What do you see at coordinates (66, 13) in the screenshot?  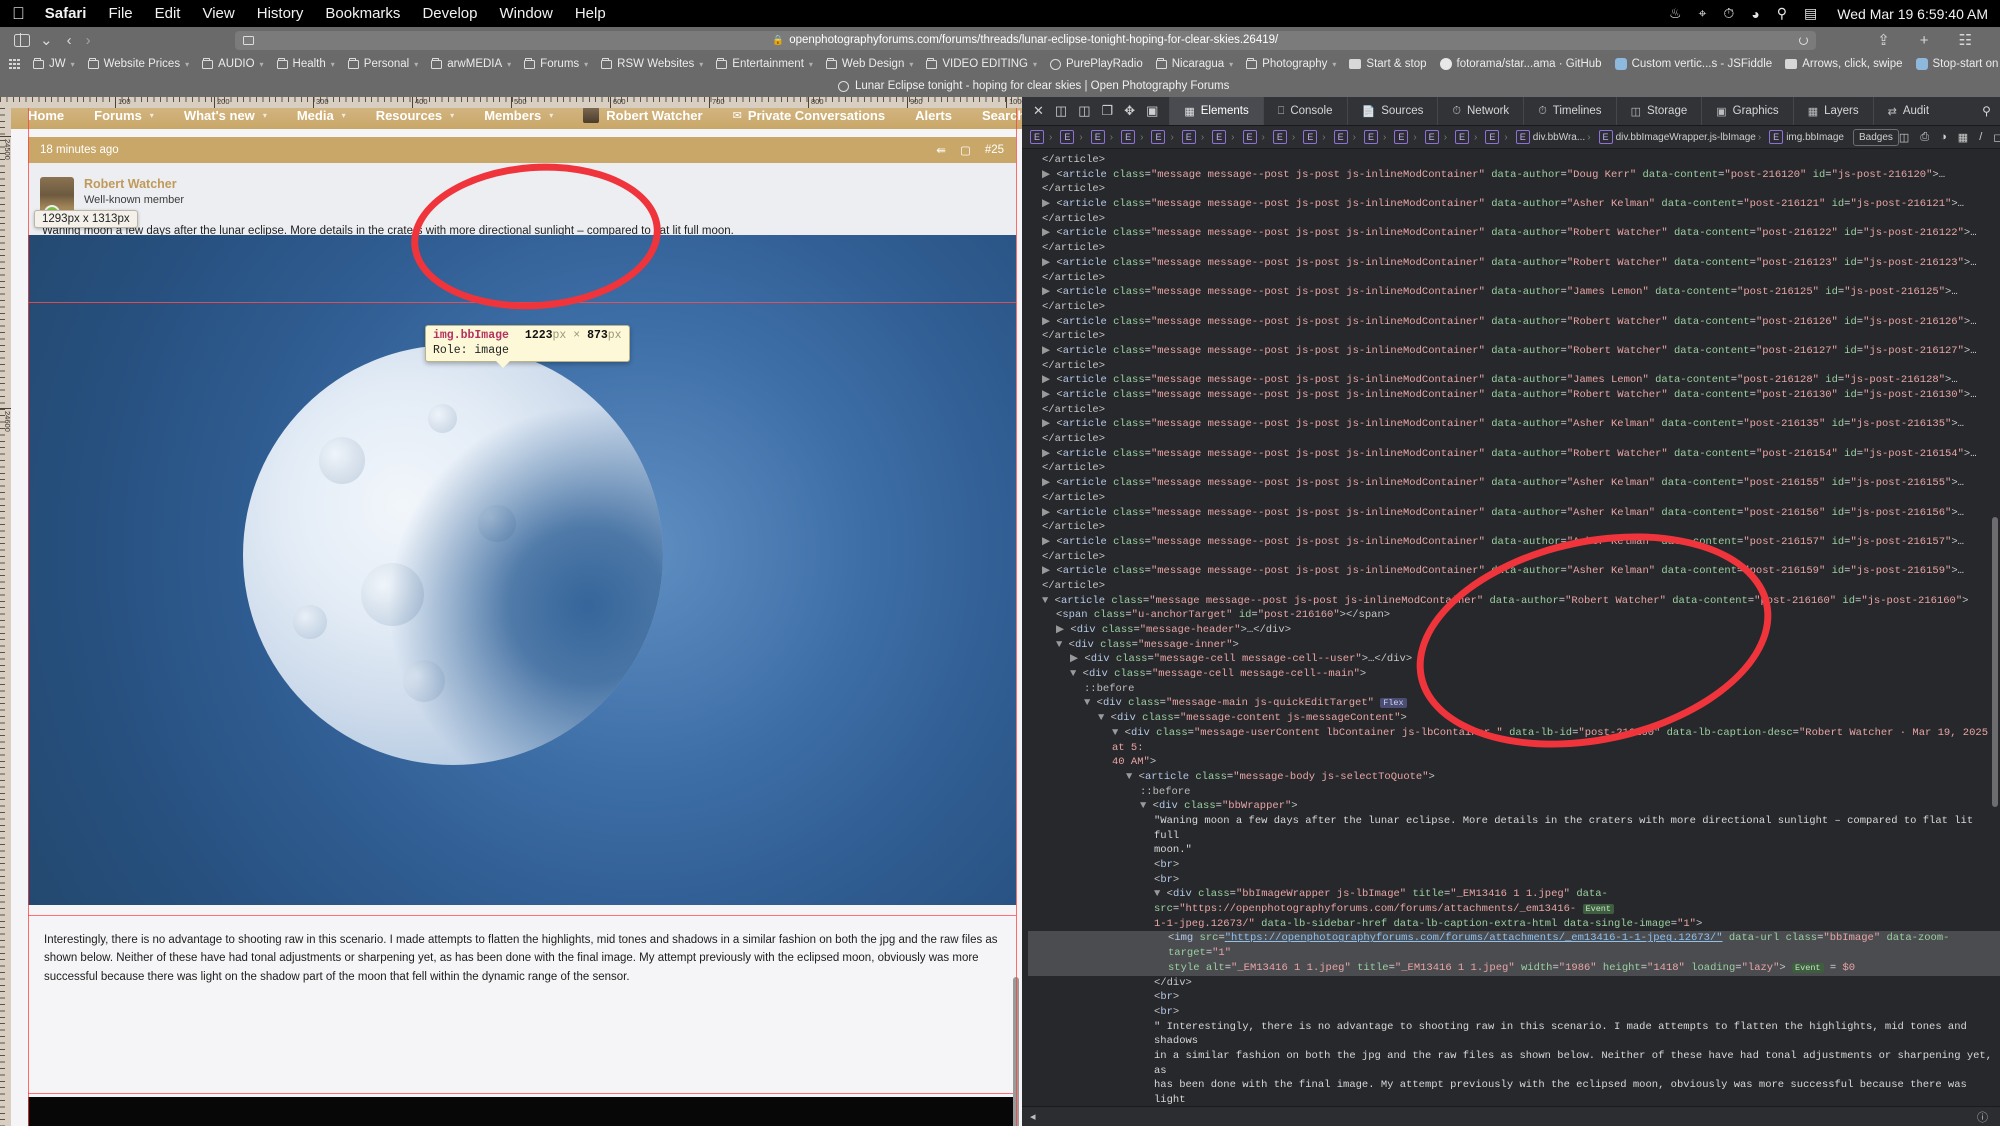 I see `menu-safari: Safari` at bounding box center [66, 13].